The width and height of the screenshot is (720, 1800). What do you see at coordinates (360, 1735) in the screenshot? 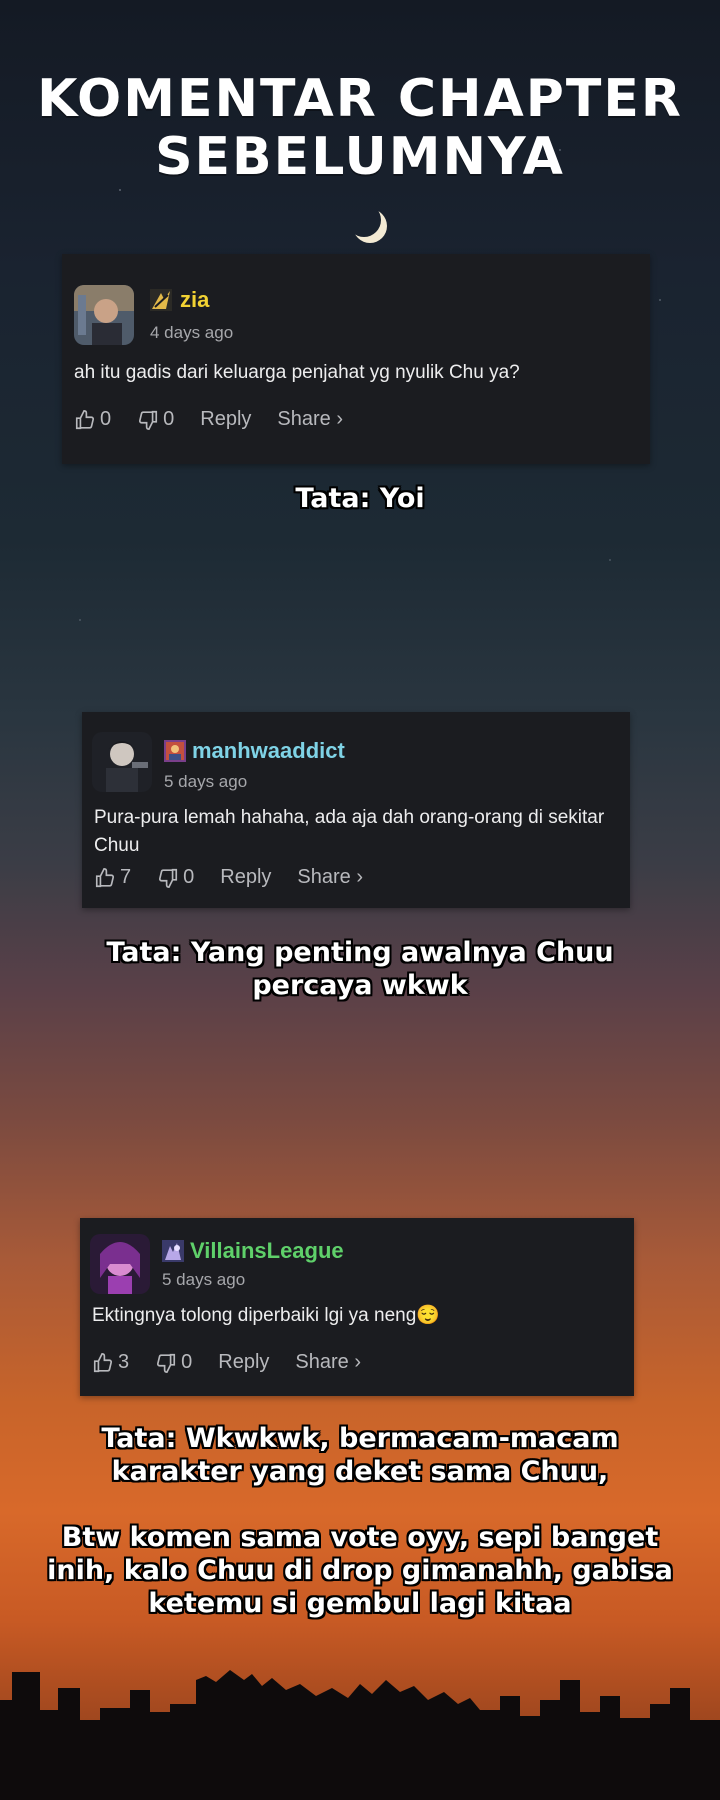
I see `city-skyline` at bounding box center [360, 1735].